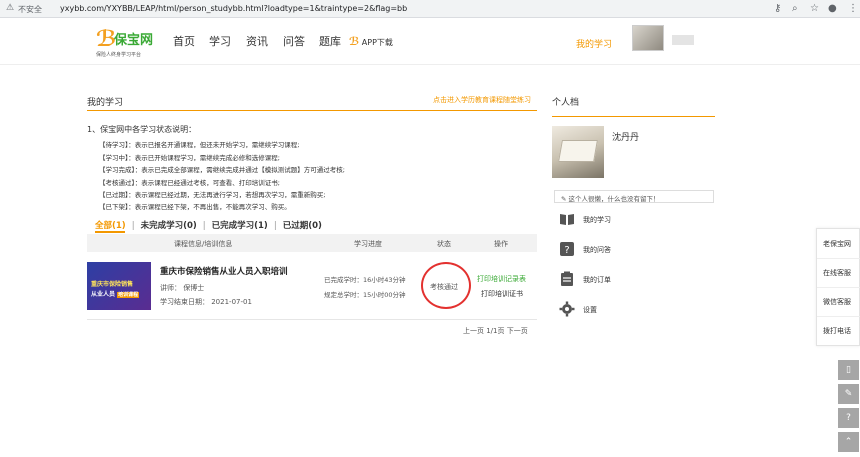  Describe the element at coordinates (853, 8) in the screenshot. I see `menu-icon: ⋮` at that location.